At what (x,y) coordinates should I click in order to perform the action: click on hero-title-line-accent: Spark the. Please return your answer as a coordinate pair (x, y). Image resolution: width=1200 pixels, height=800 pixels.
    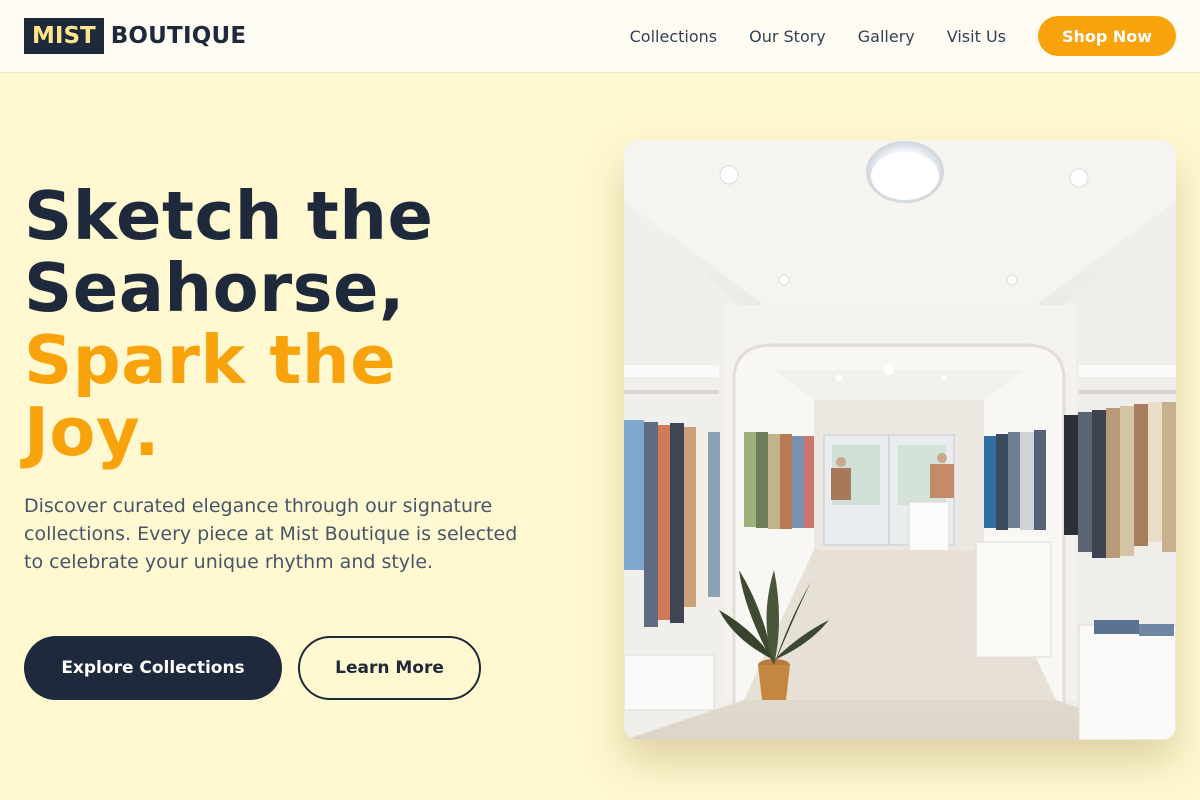
    Looking at the image, I should click on (210, 360).